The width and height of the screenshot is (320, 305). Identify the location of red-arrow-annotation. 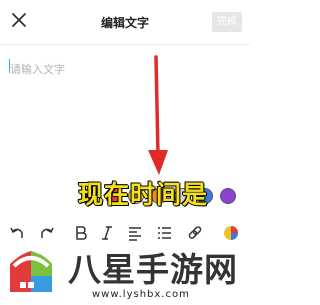
(158, 115).